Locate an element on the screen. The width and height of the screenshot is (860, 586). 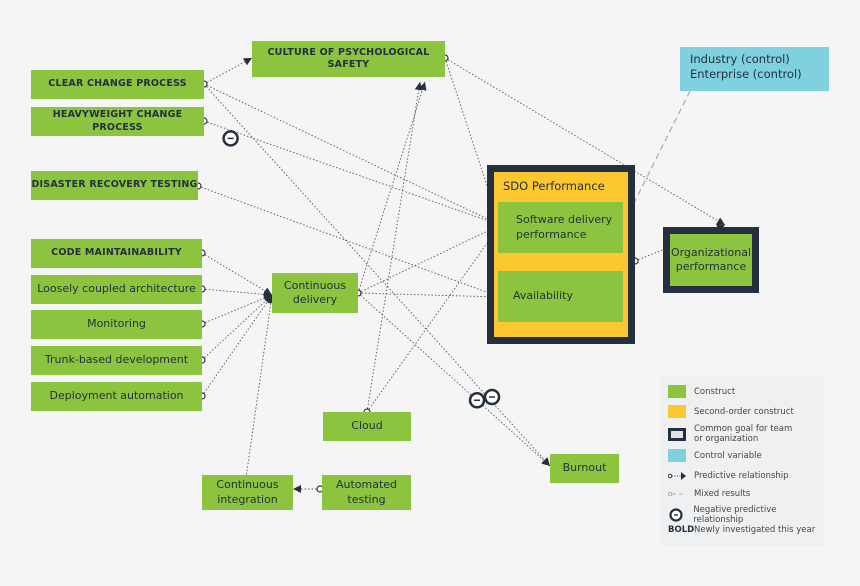
node-organizational-performance: Organizational performance is located at coordinates (711, 260).